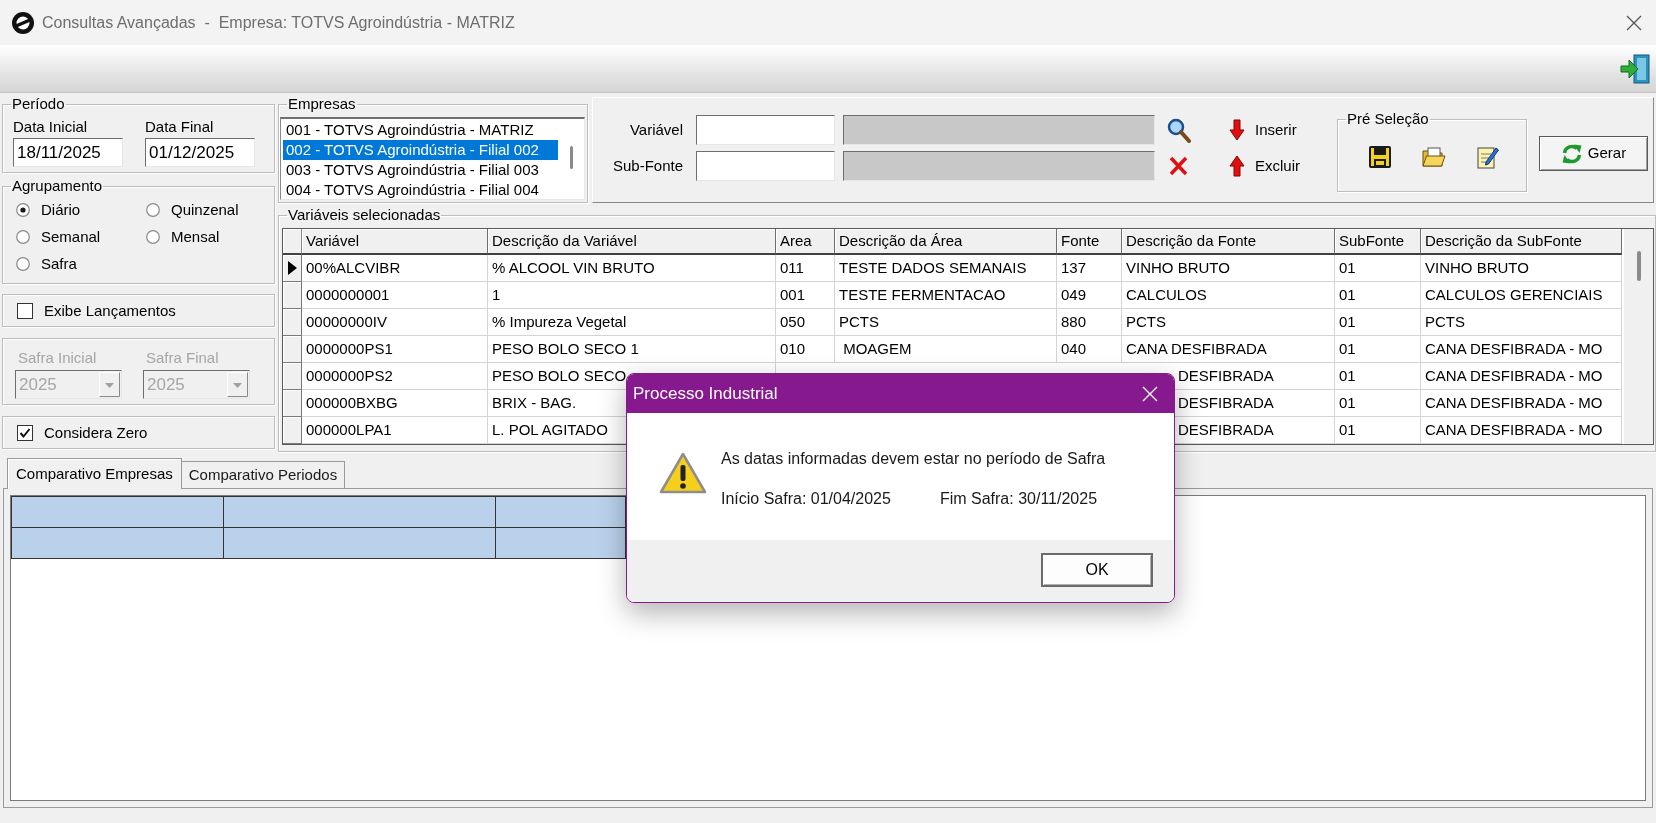  Describe the element at coordinates (395, 295) in the screenshot. I see `table-cell: 0000000001` at that location.